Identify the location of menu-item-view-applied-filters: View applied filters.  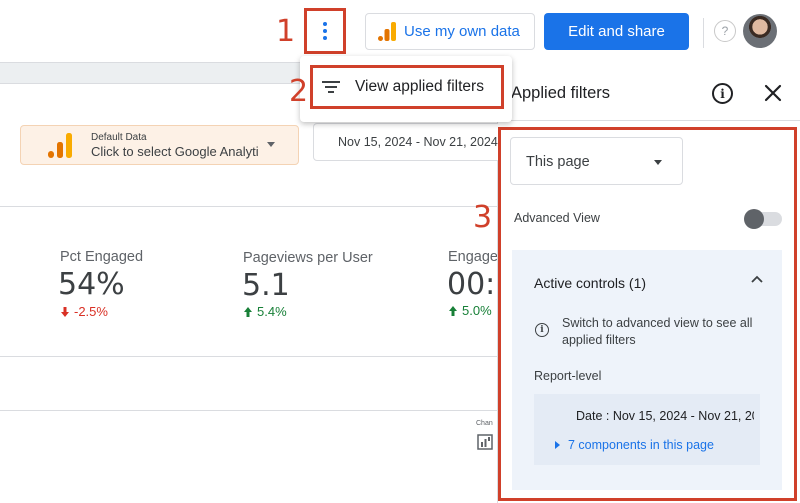
(407, 87).